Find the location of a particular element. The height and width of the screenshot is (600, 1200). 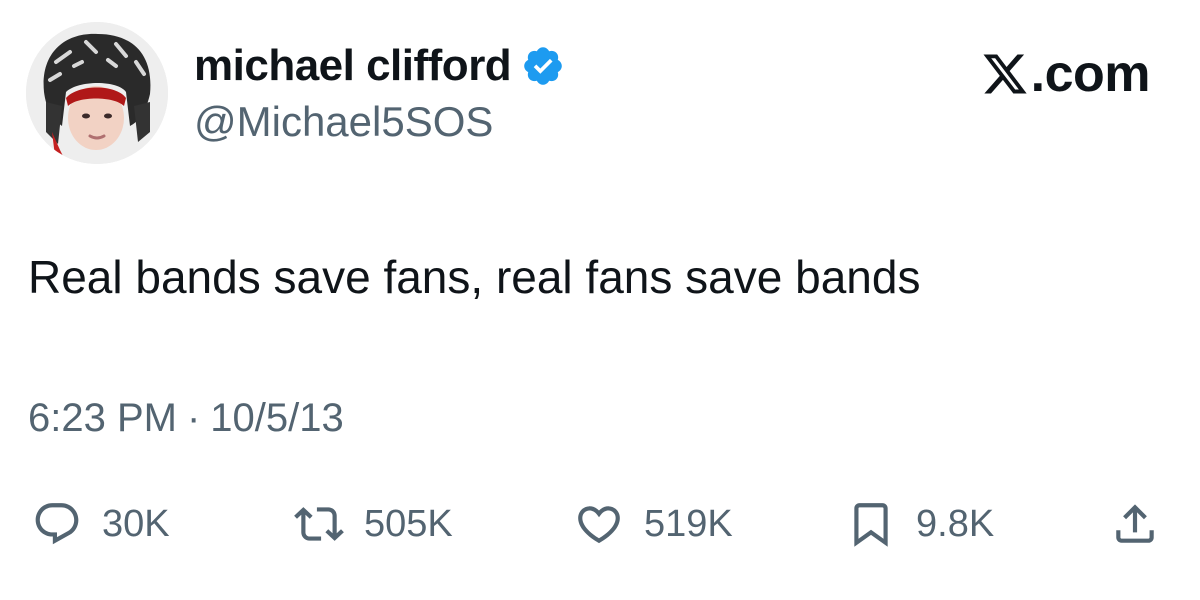

bookmark-button: 9.8K is located at coordinates (920, 524).